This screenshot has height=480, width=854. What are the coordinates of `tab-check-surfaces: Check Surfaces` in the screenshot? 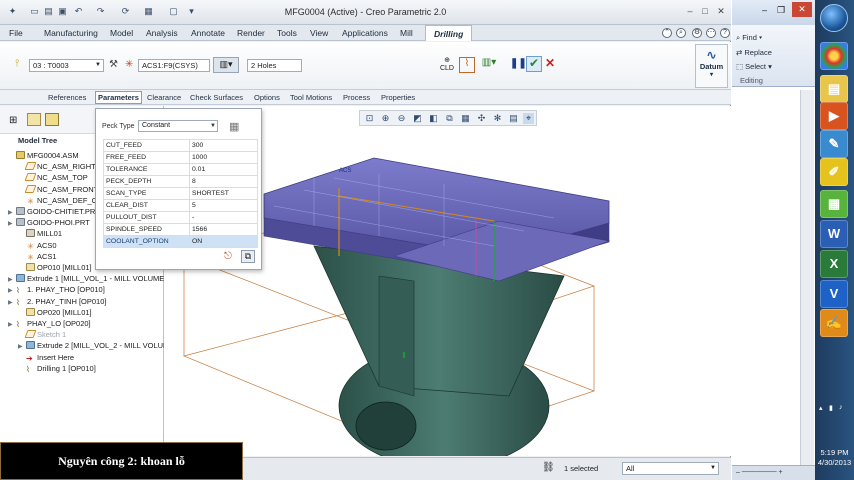 It's located at (216, 97).